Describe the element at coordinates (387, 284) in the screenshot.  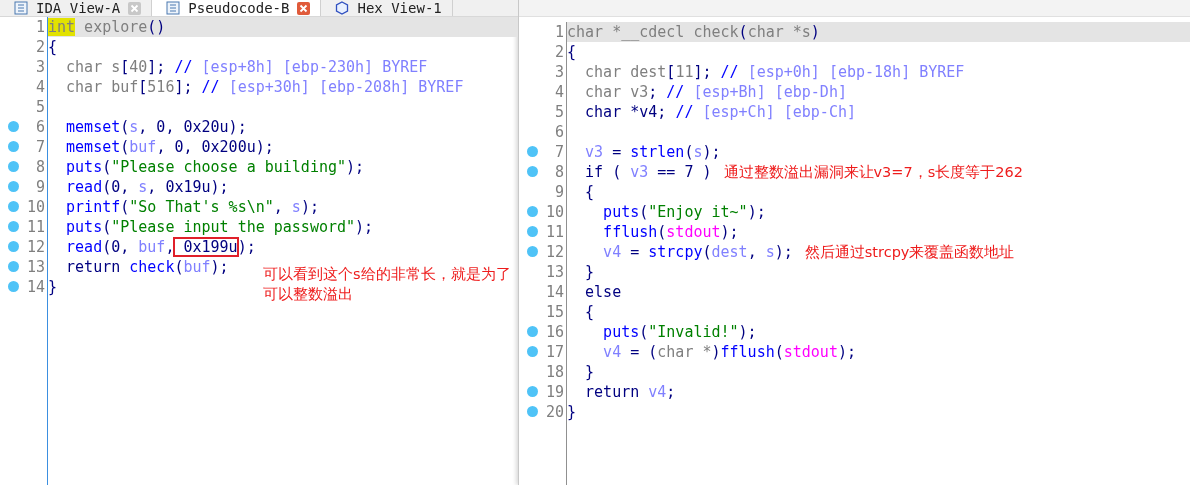
I see `annotation-text: 可以看到这个s给的非常长，就是为了 可以整数溢出` at that location.